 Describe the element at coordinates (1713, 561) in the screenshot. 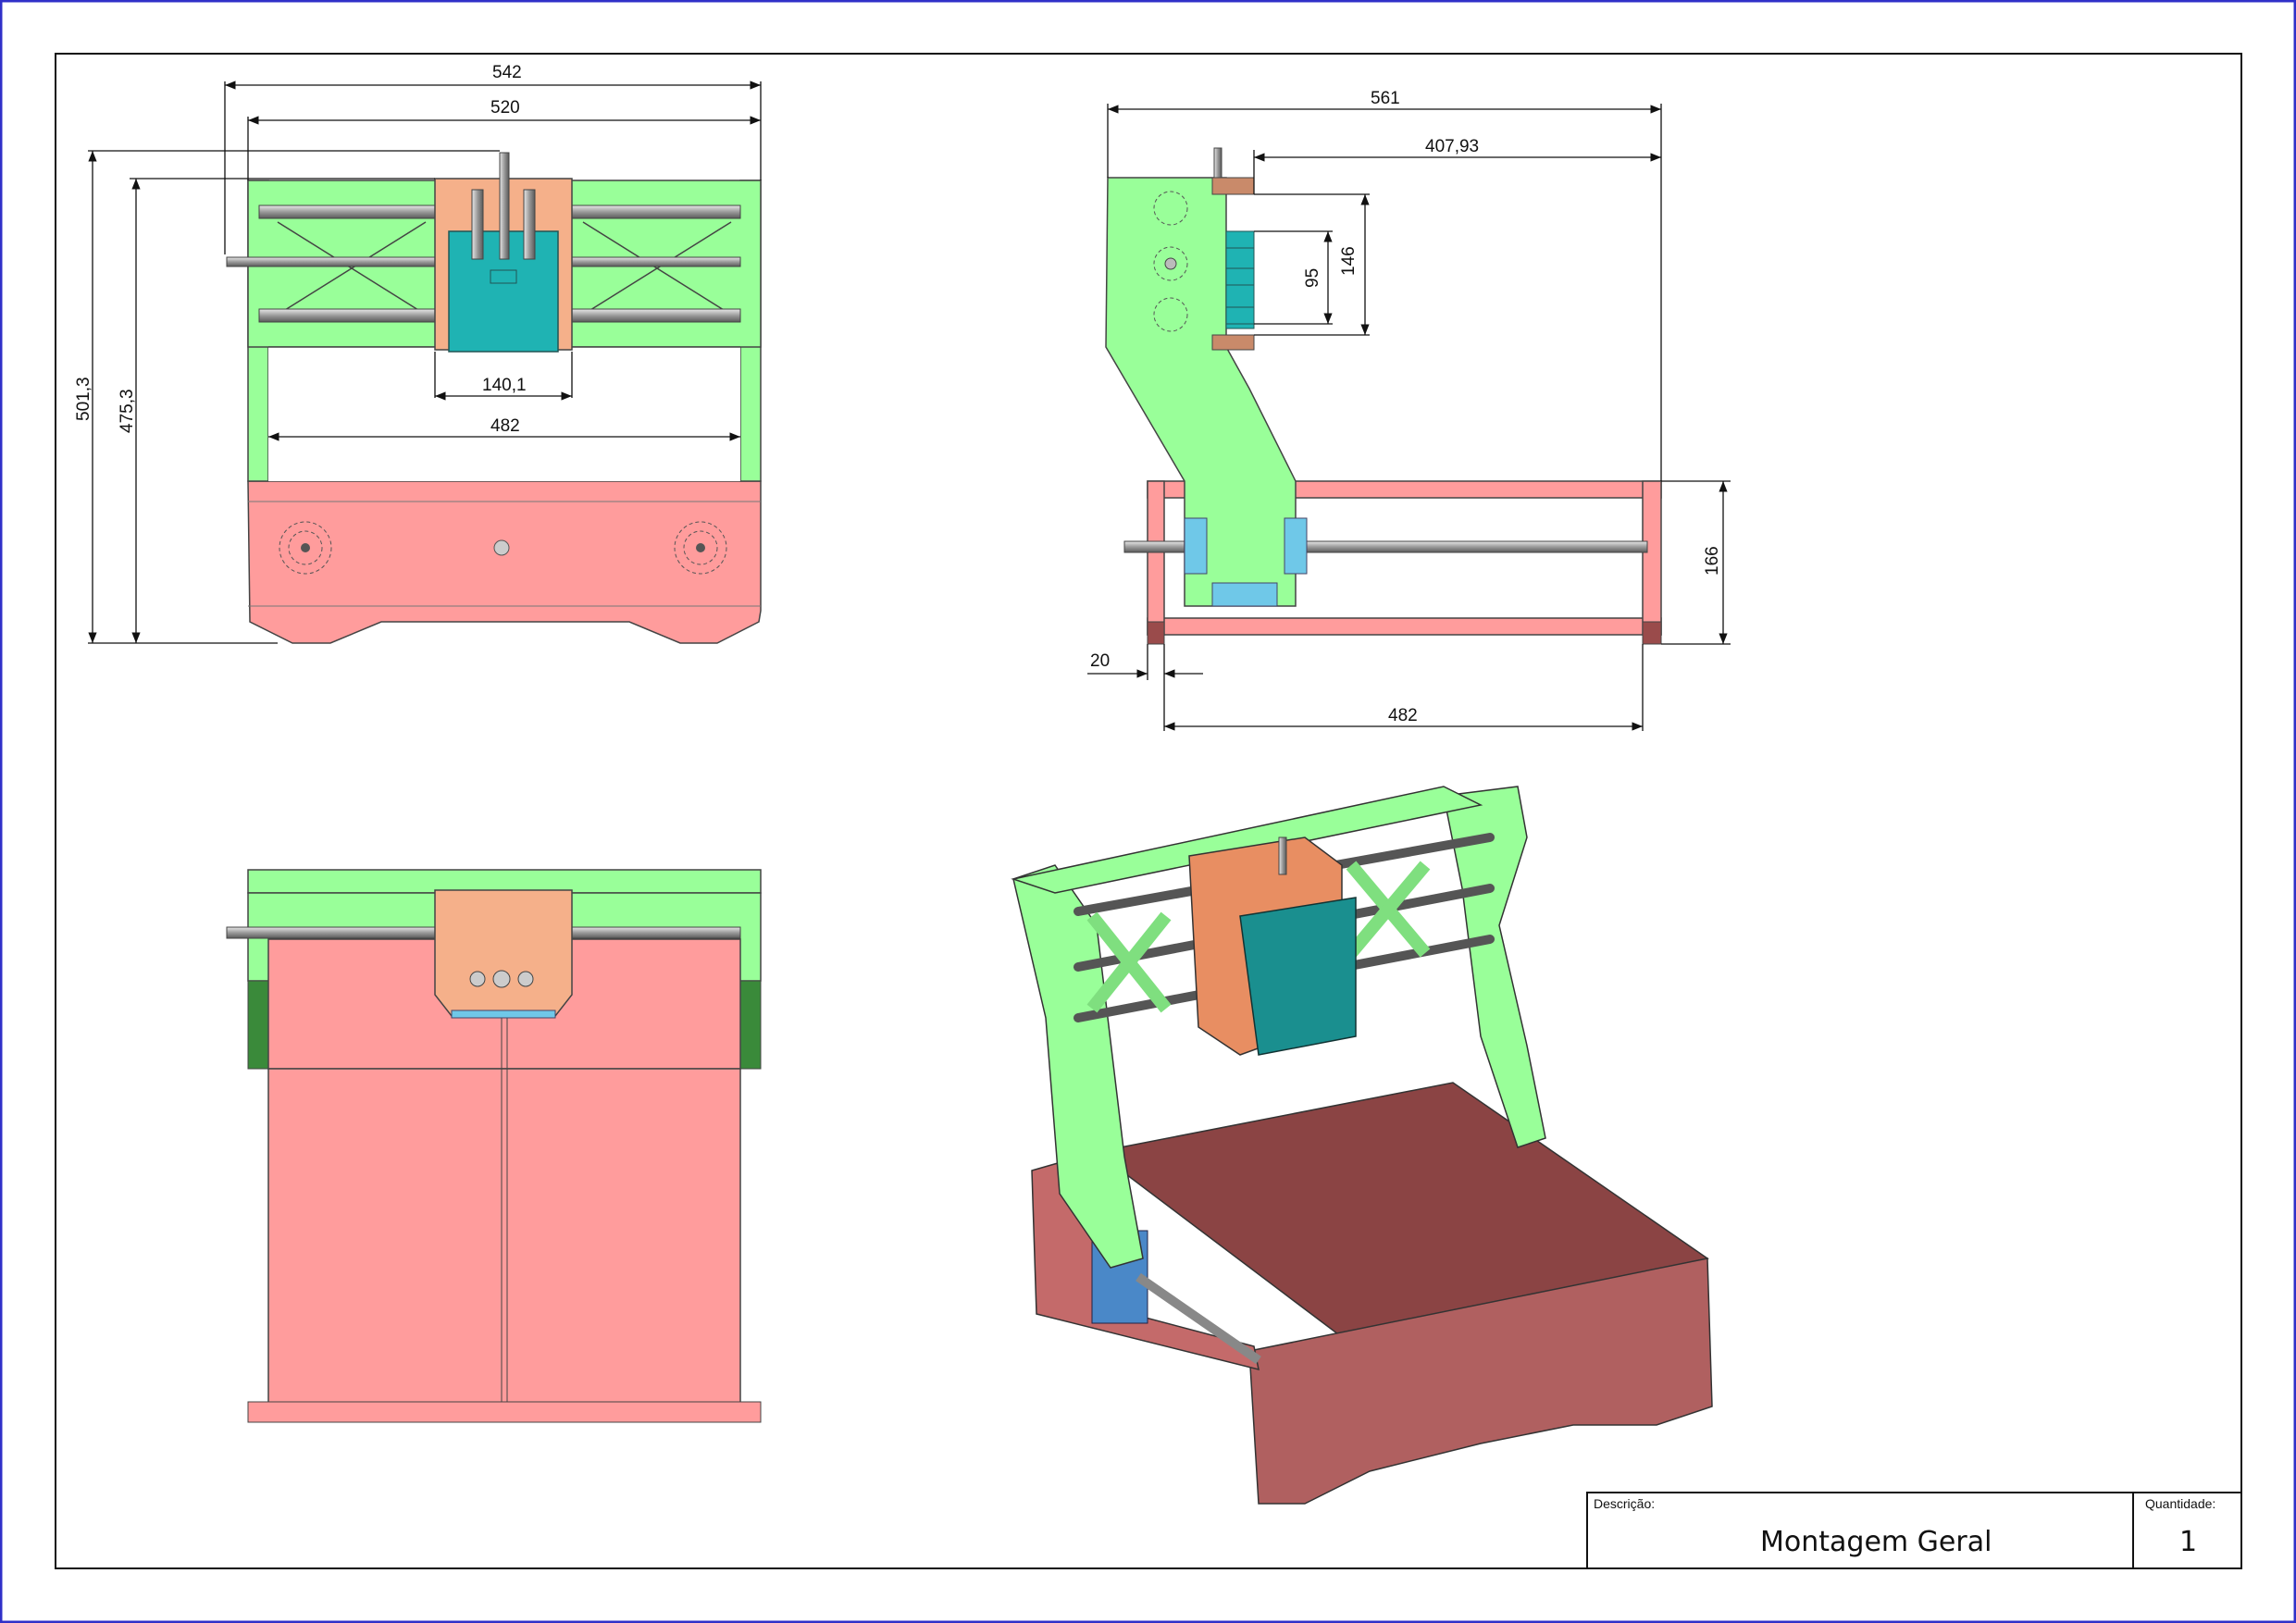

I see `dim-166: 166` at that location.